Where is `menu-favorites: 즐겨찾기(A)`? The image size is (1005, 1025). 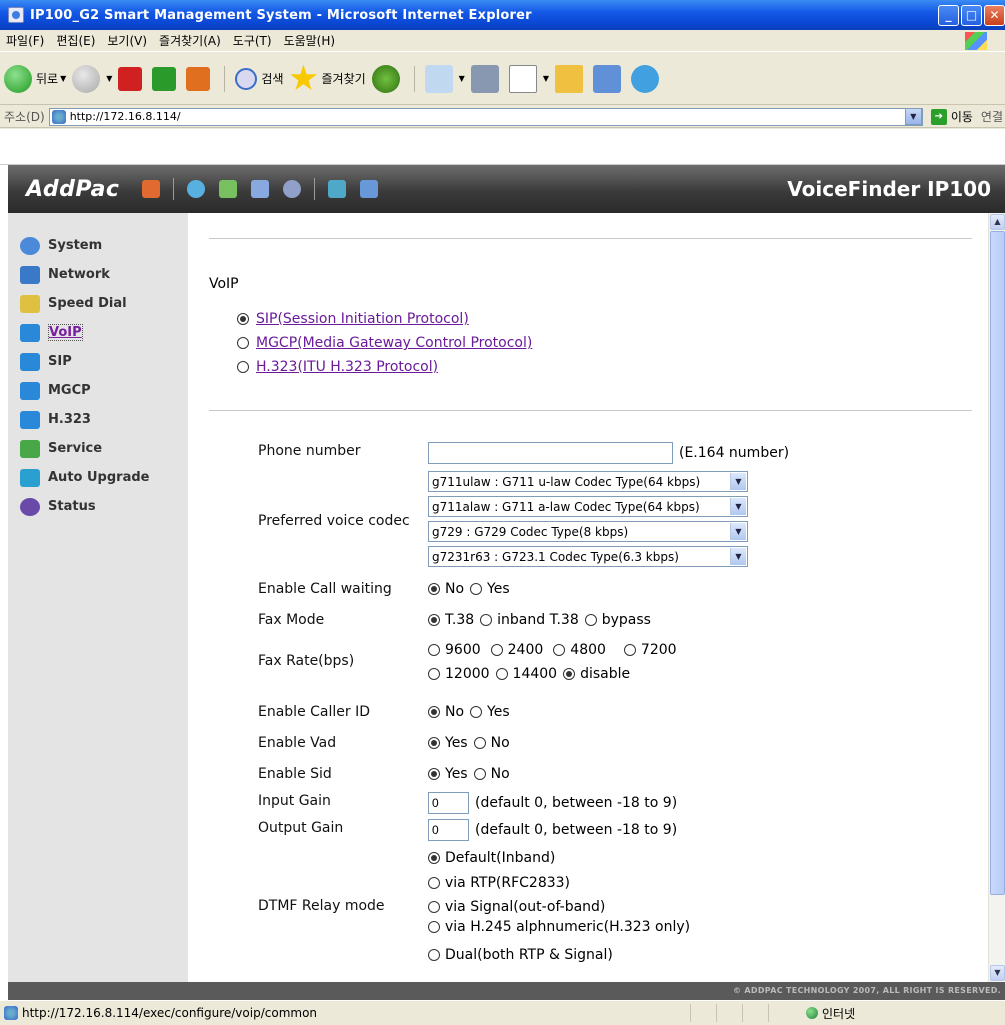
menu-favorites: 즐겨찾기(A) is located at coordinates (190, 40).